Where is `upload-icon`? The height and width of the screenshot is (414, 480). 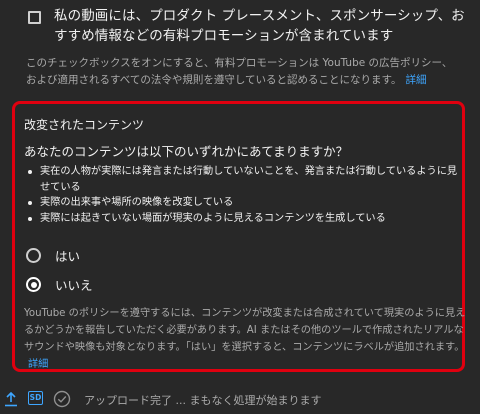
upload-icon is located at coordinates (11, 399).